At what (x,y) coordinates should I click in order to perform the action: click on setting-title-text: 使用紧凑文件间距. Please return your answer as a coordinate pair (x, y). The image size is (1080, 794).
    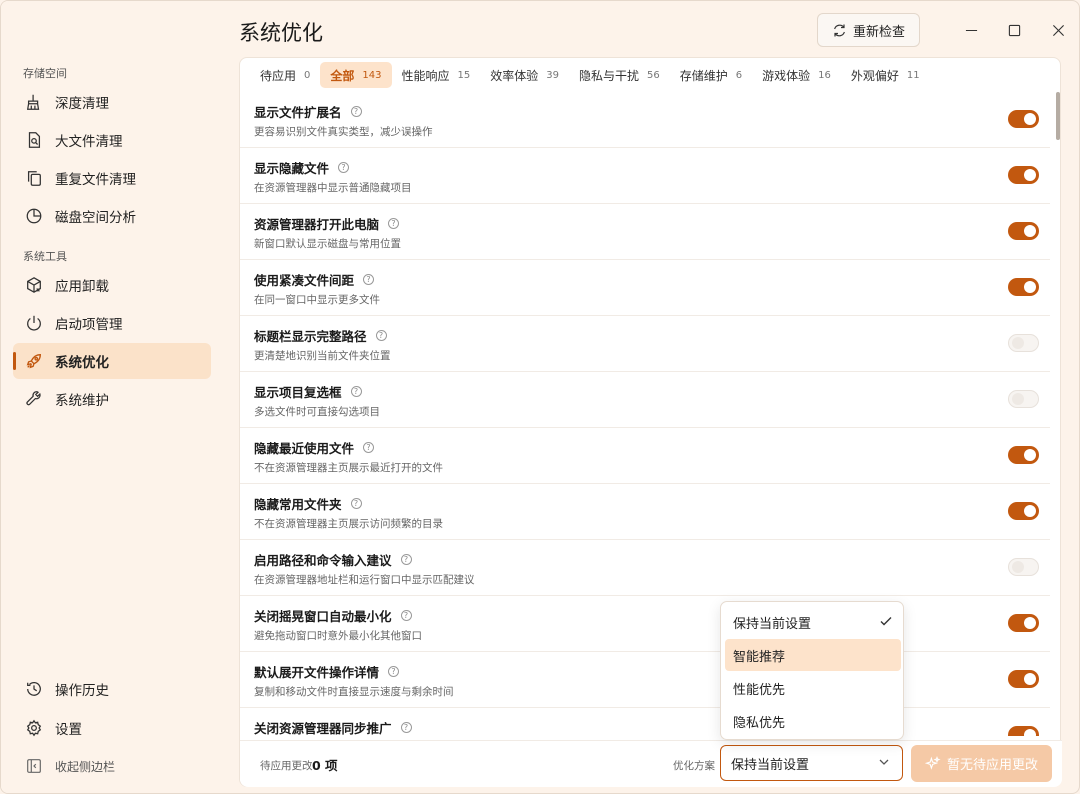
    Looking at the image, I should click on (304, 280).